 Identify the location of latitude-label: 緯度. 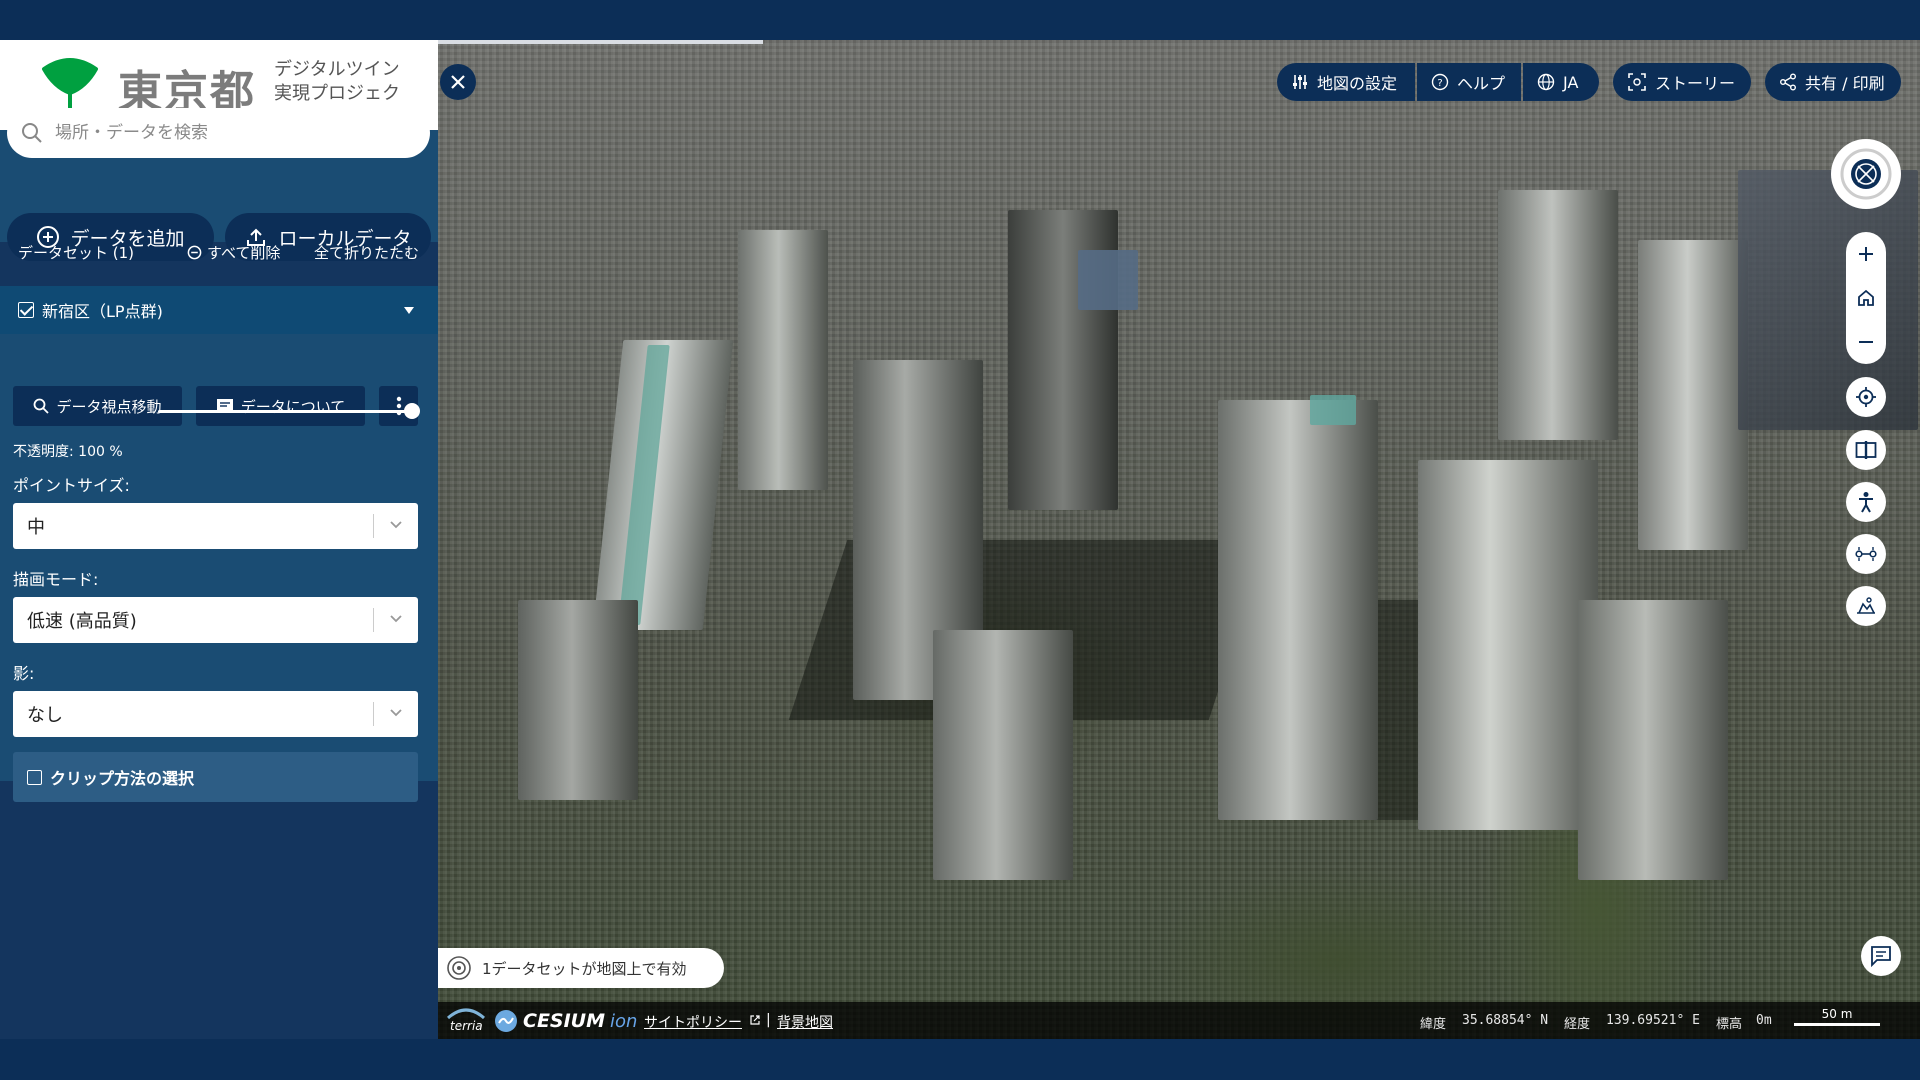
(1433, 1024).